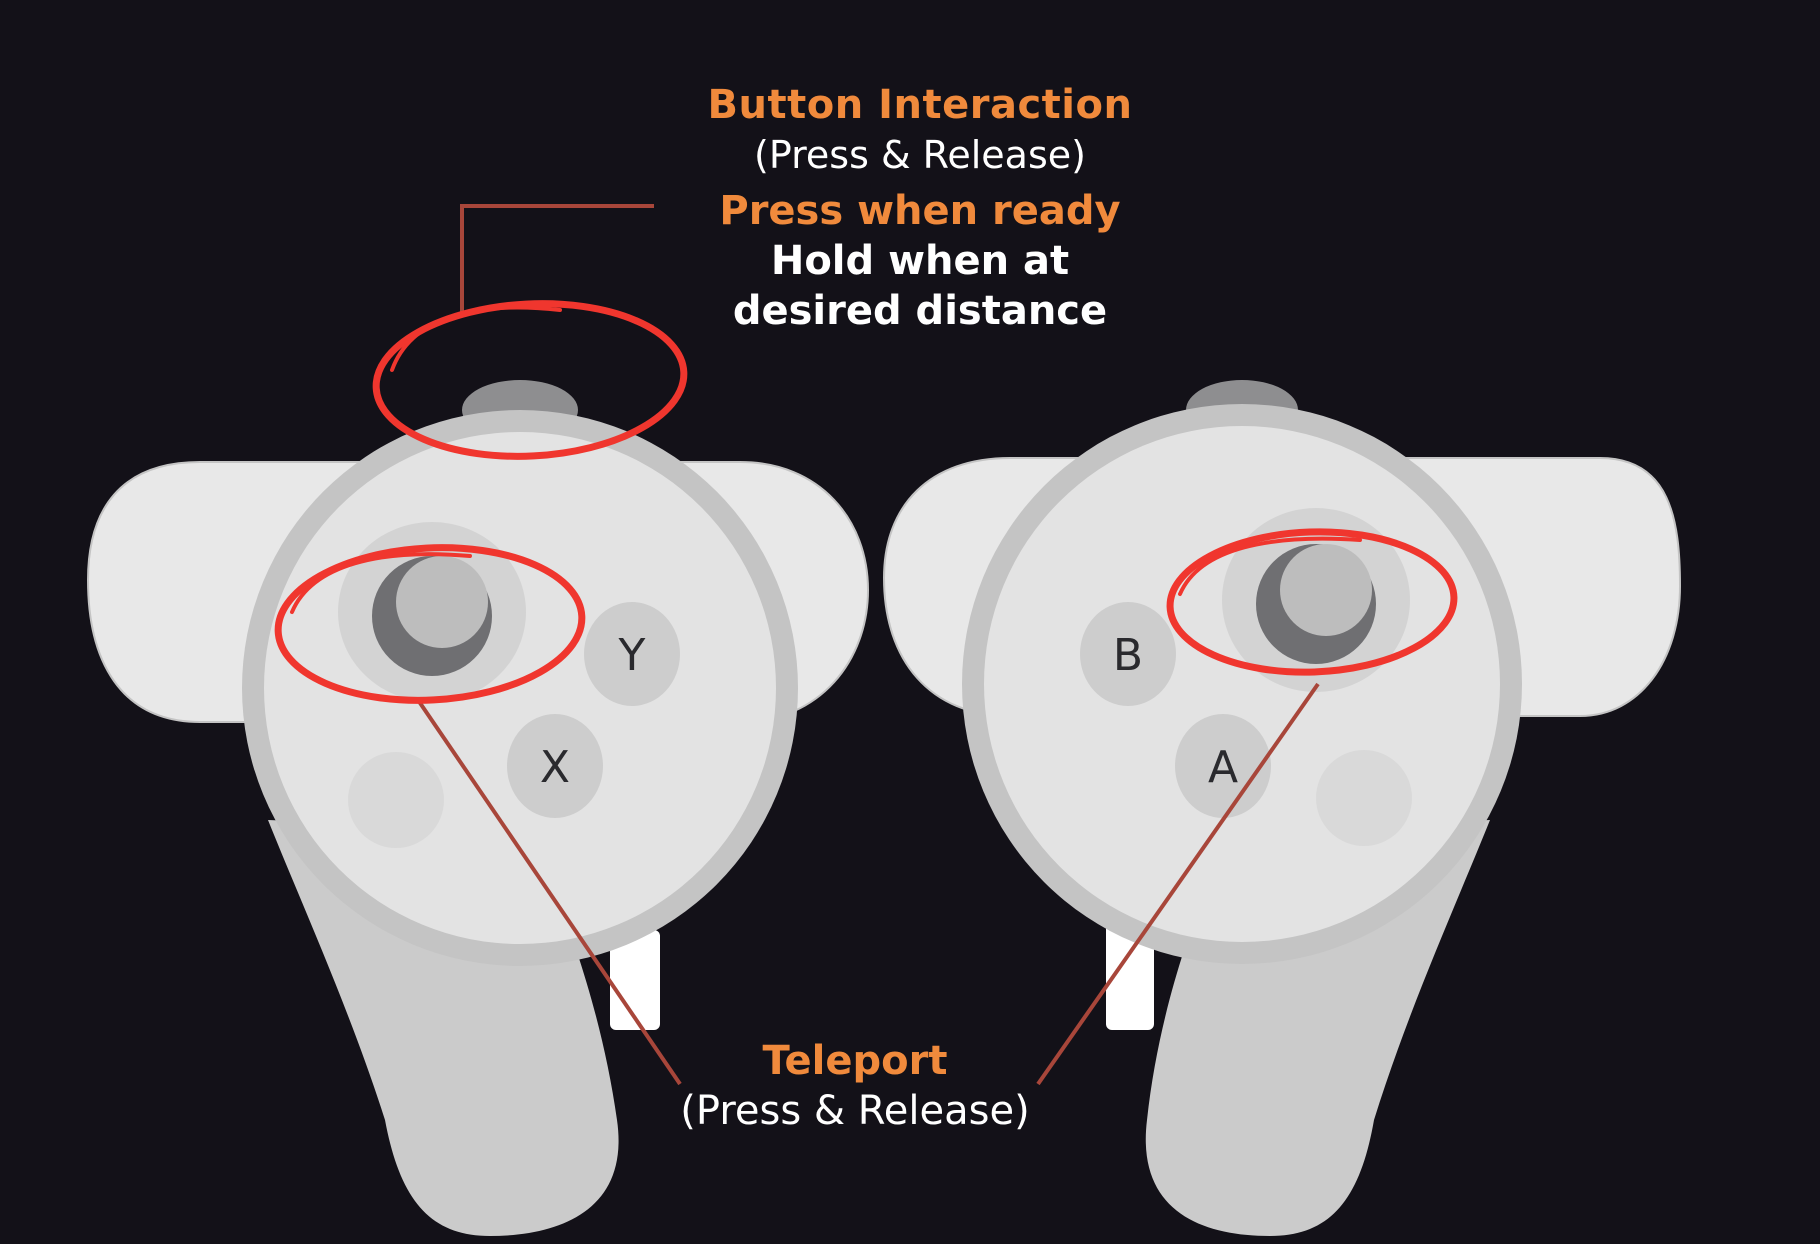 The width and height of the screenshot is (1820, 1244). I want to click on press-when-ready-text: Press when ready, so click(920, 210).